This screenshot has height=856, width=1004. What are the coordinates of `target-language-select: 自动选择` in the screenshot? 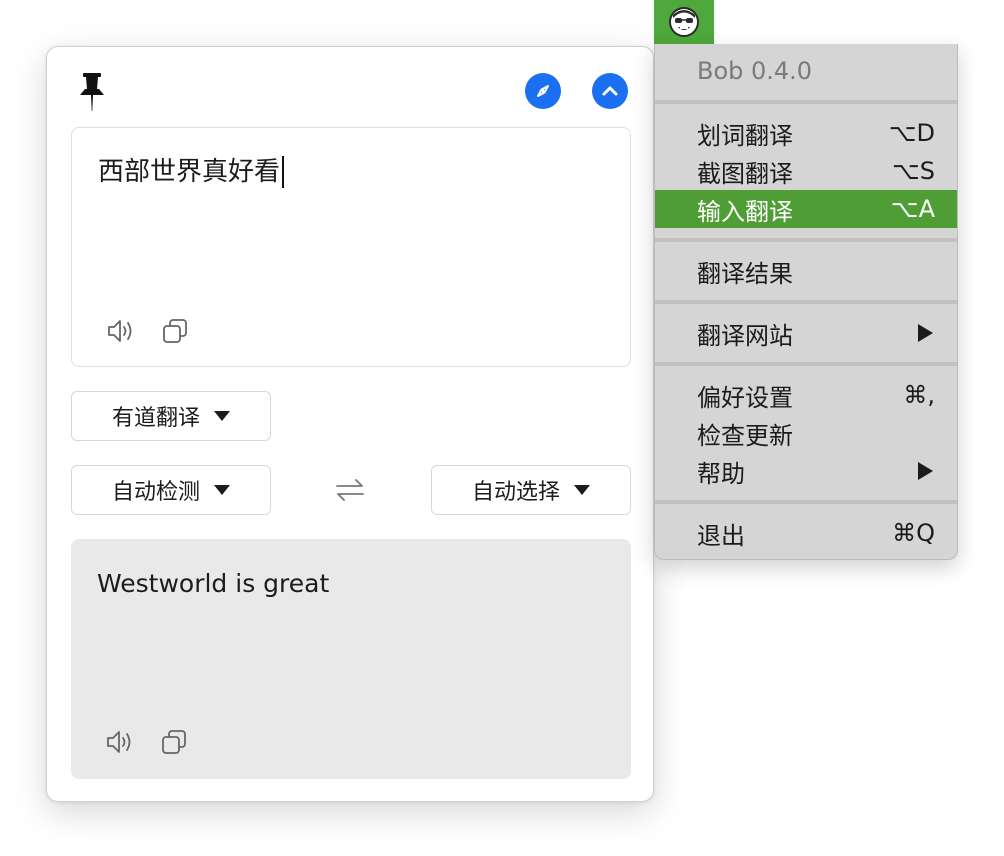 It's located at (531, 490).